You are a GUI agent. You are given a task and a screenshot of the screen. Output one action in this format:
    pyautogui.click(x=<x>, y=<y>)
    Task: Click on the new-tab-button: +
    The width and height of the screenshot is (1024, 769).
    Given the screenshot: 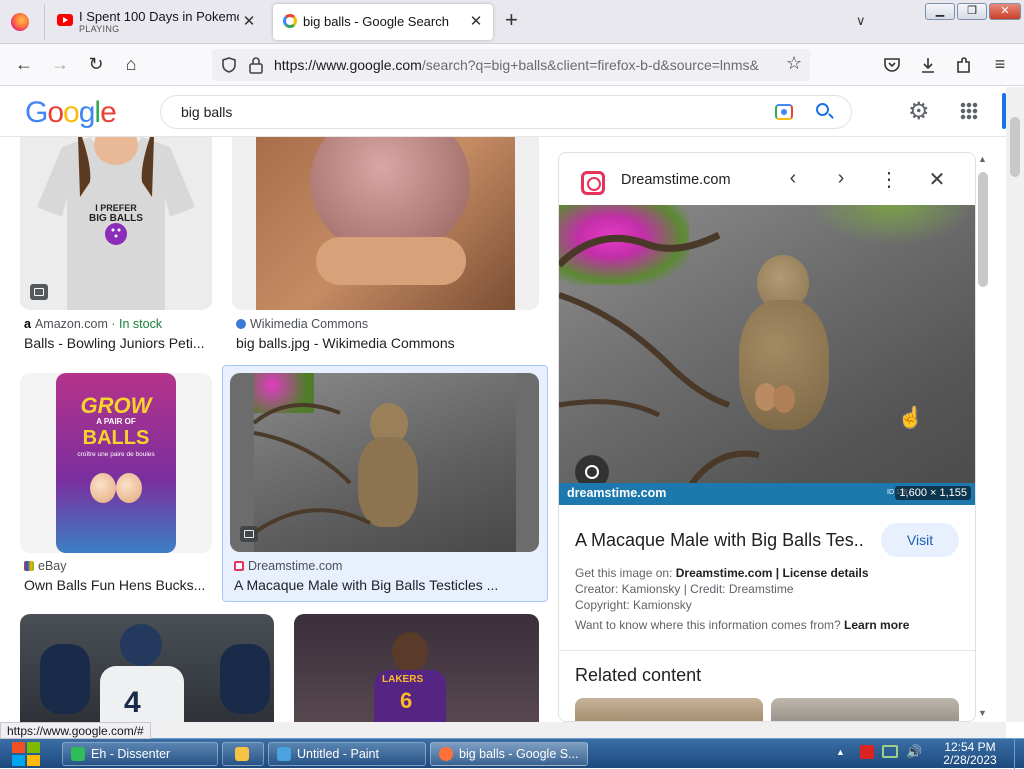 What is the action you would take?
    pyautogui.click(x=511, y=20)
    